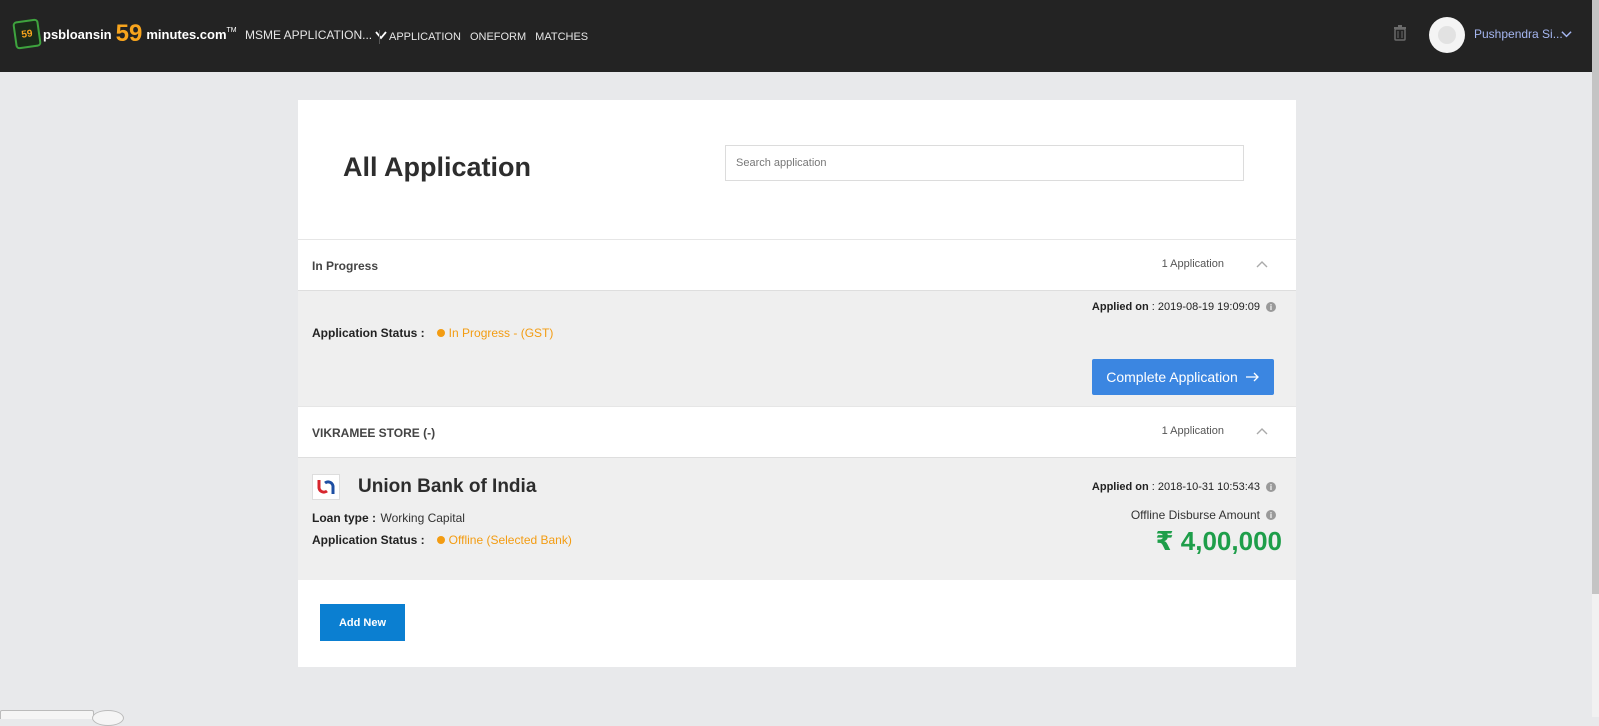 This screenshot has height=726, width=1599. Describe the element at coordinates (1252, 377) in the screenshot. I see `arrow-right-icon` at that location.